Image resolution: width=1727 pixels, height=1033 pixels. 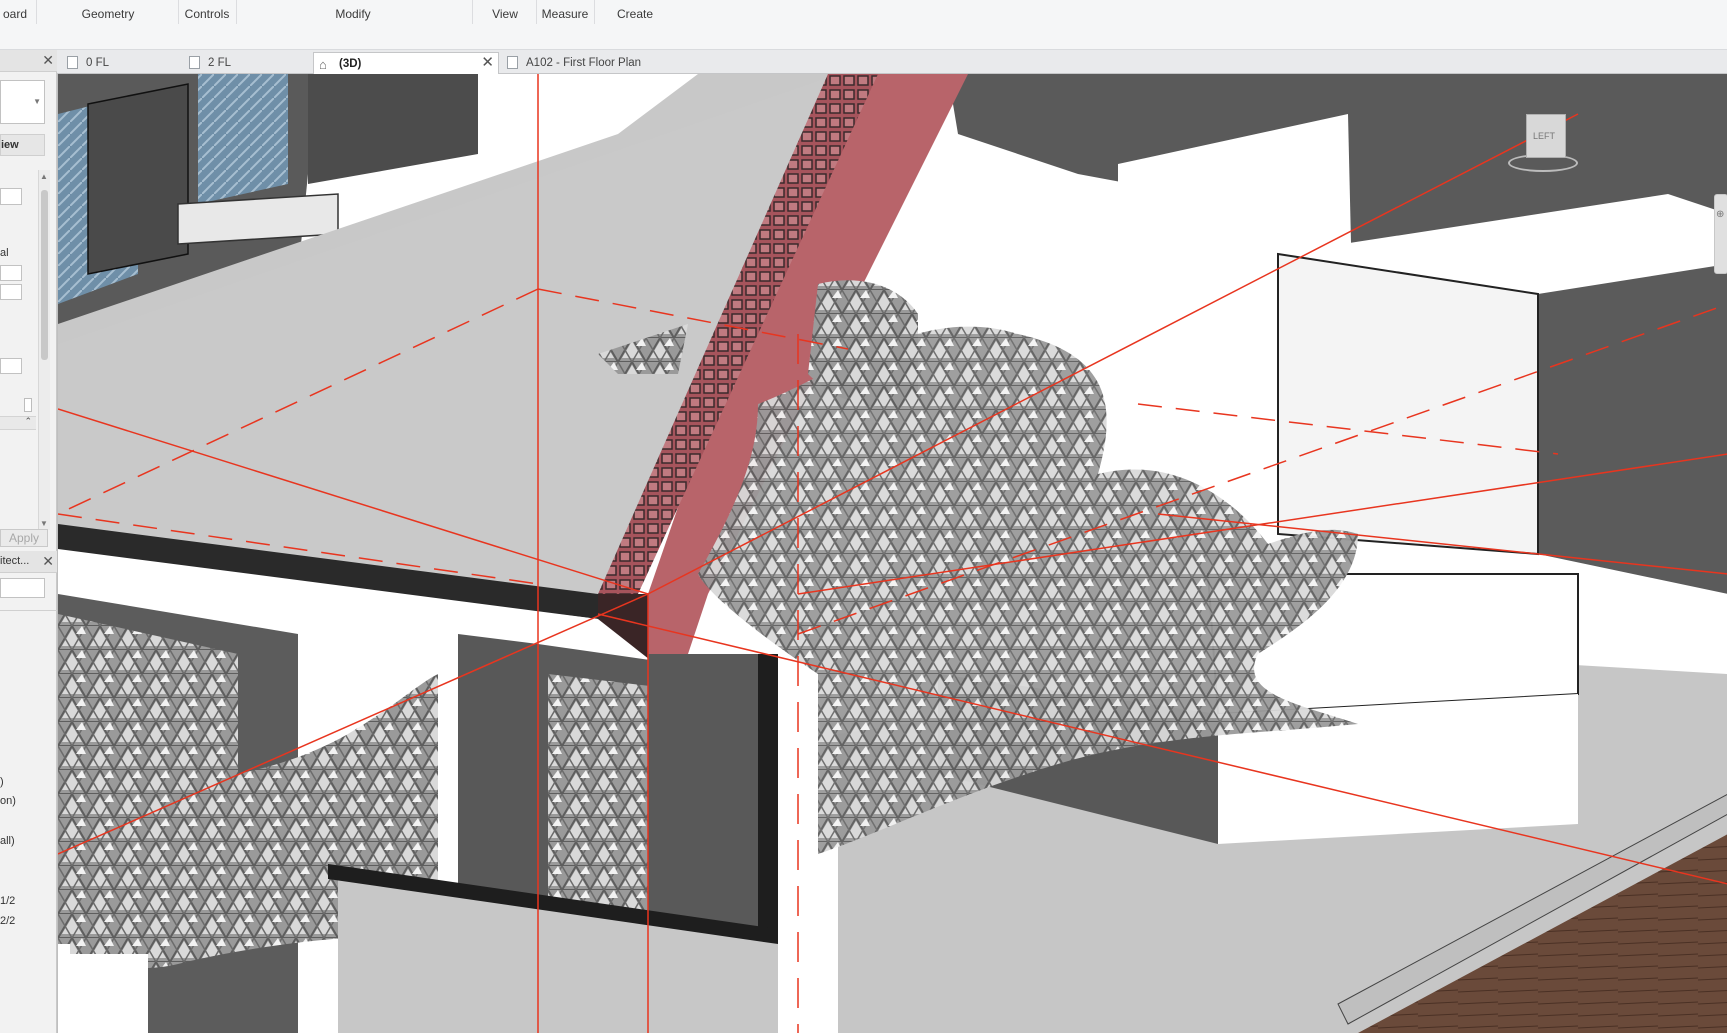 What do you see at coordinates (353, 15) in the screenshot?
I see `ribbon-panel-modify: Modify` at bounding box center [353, 15].